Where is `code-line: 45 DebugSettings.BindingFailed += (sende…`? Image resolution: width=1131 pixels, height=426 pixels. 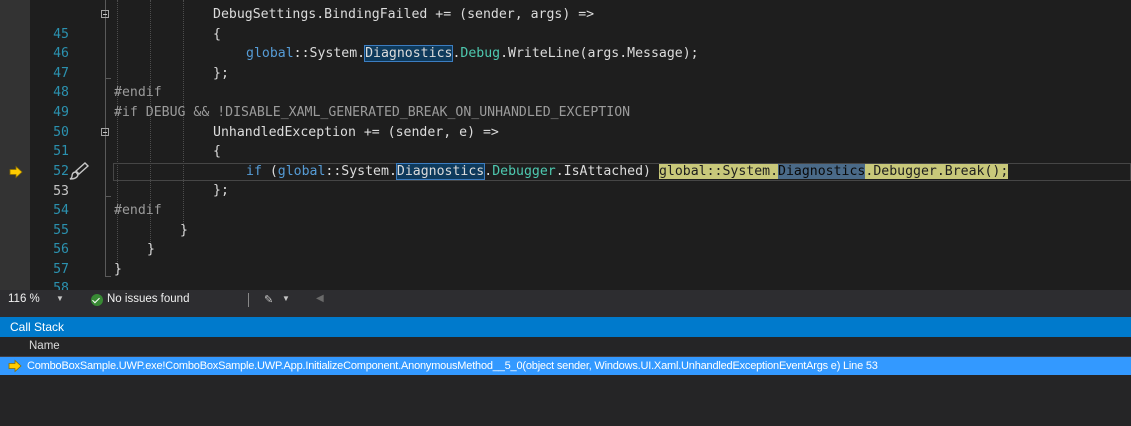 code-line: 45 DebugSettings.BindingFailed += (sende… is located at coordinates (565, 23).